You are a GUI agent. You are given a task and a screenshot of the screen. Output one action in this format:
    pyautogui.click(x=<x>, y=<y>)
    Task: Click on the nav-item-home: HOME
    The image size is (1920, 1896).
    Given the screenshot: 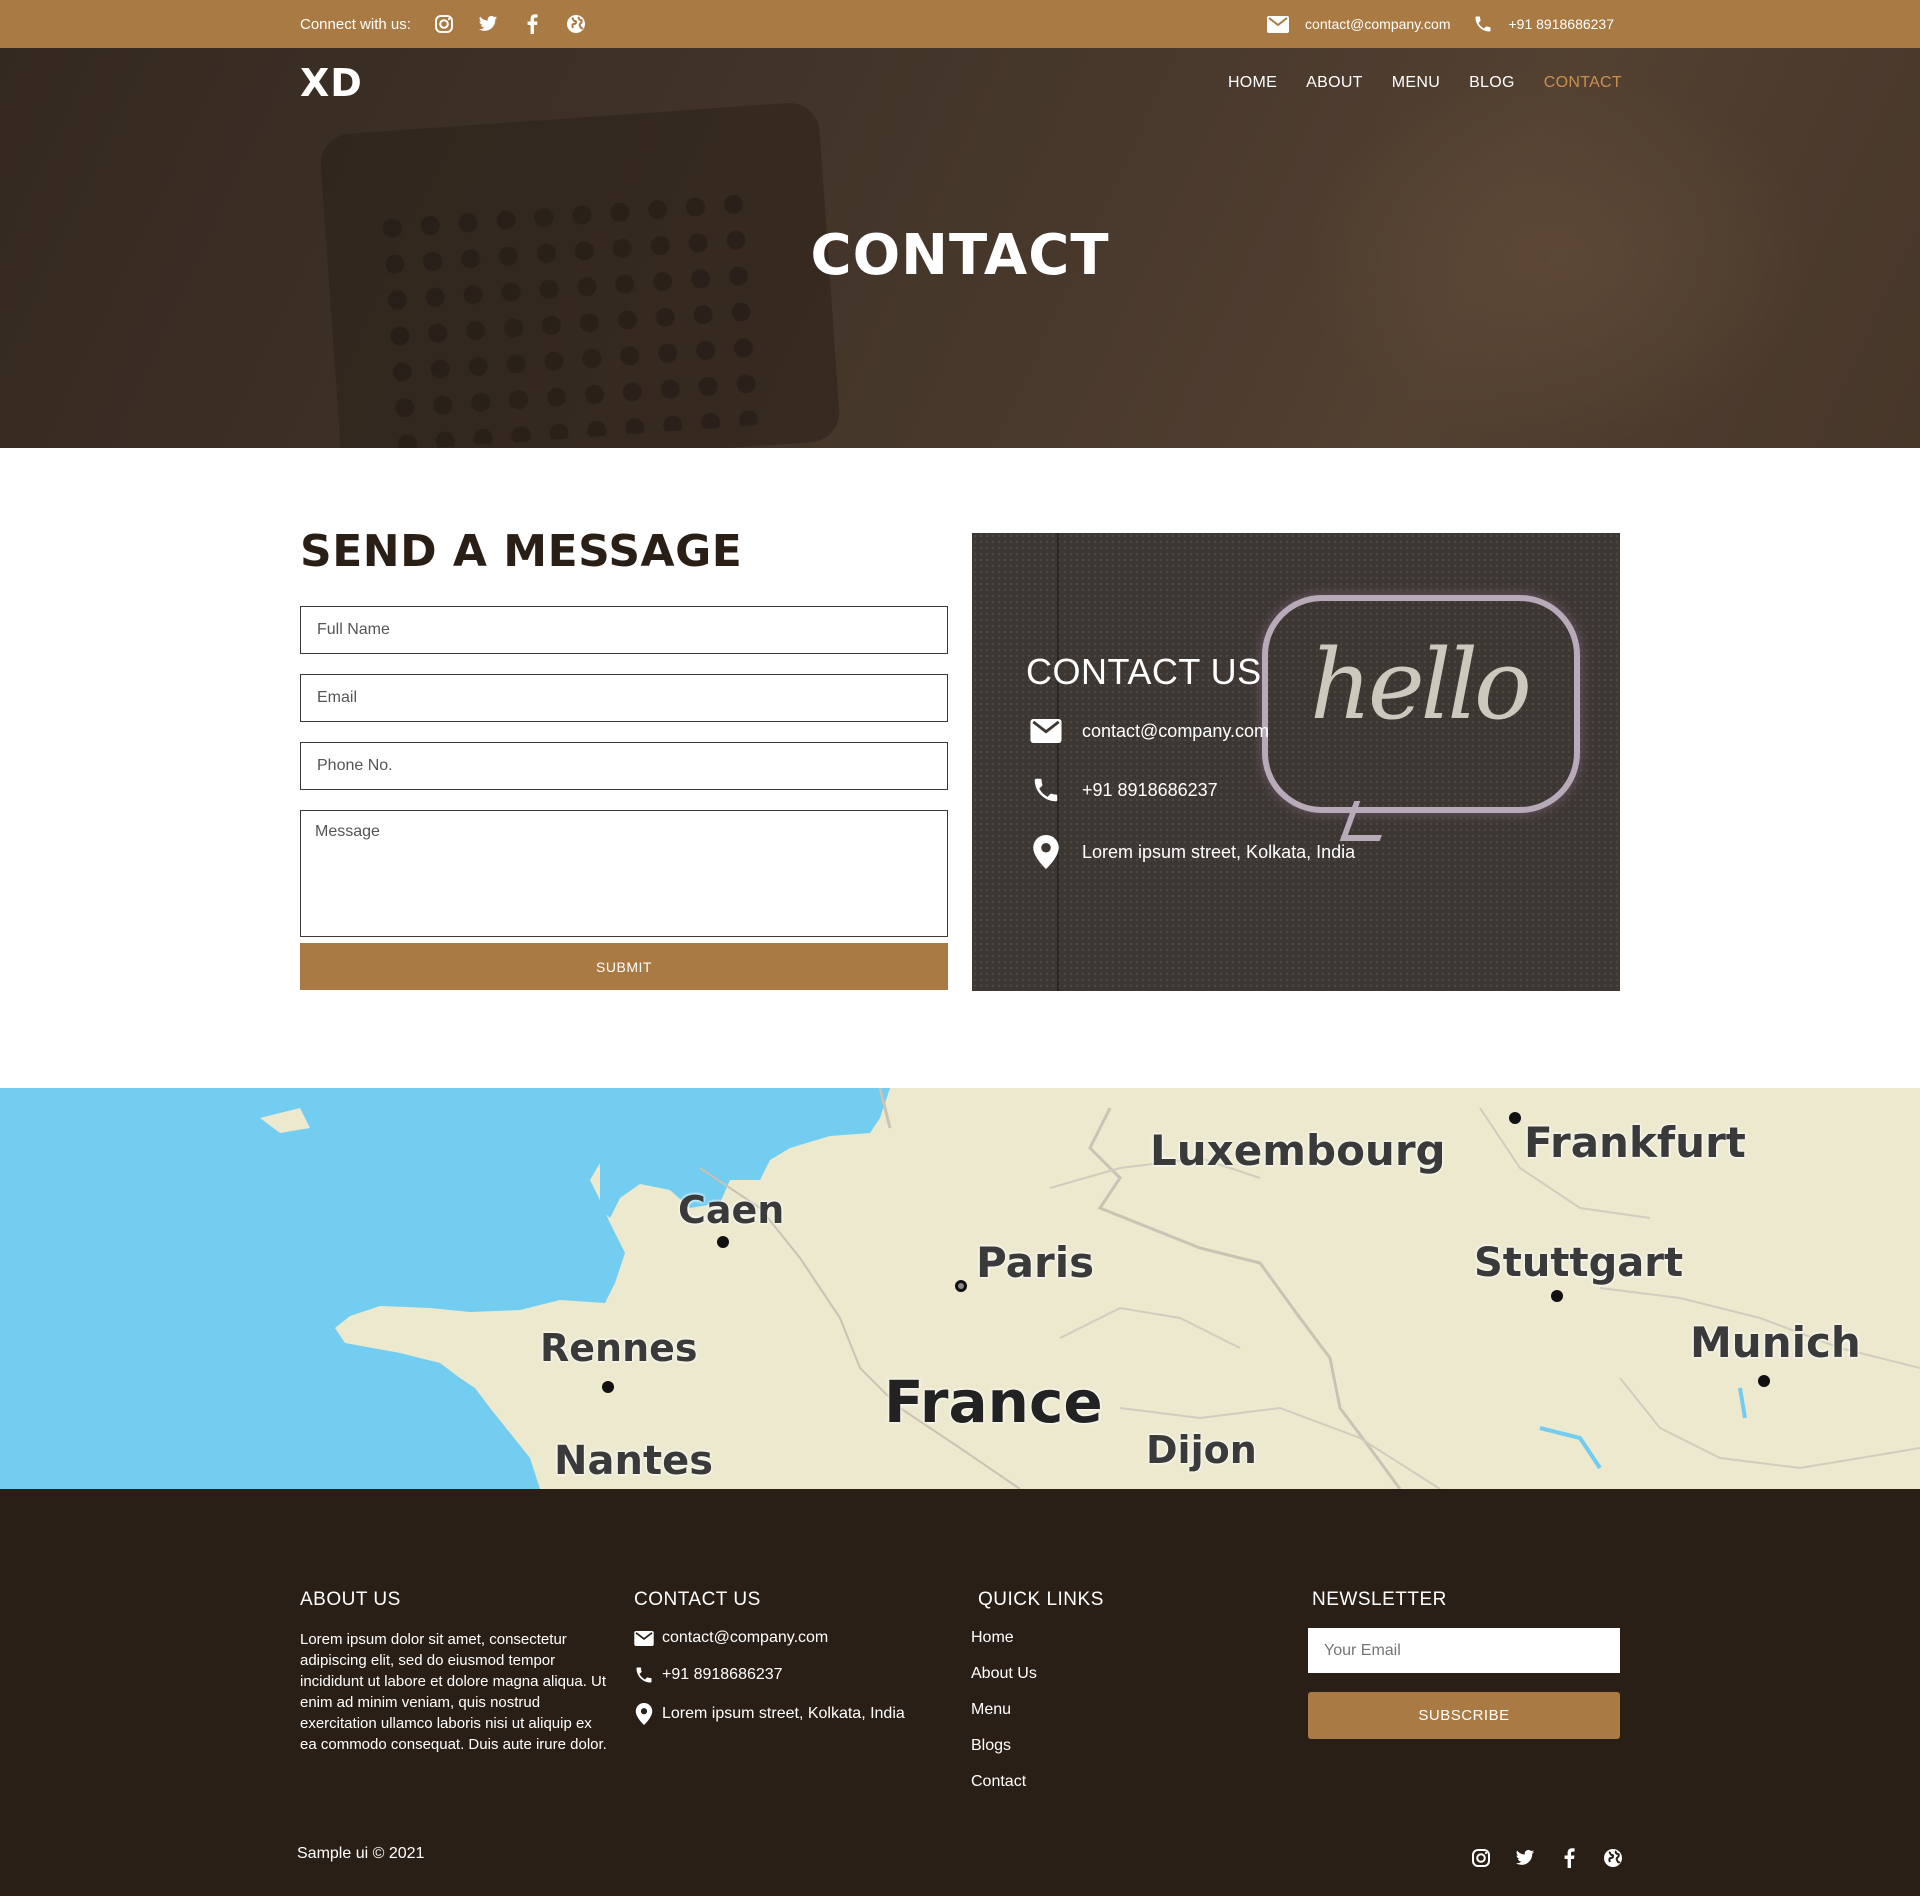 What is the action you would take?
    pyautogui.click(x=1252, y=83)
    